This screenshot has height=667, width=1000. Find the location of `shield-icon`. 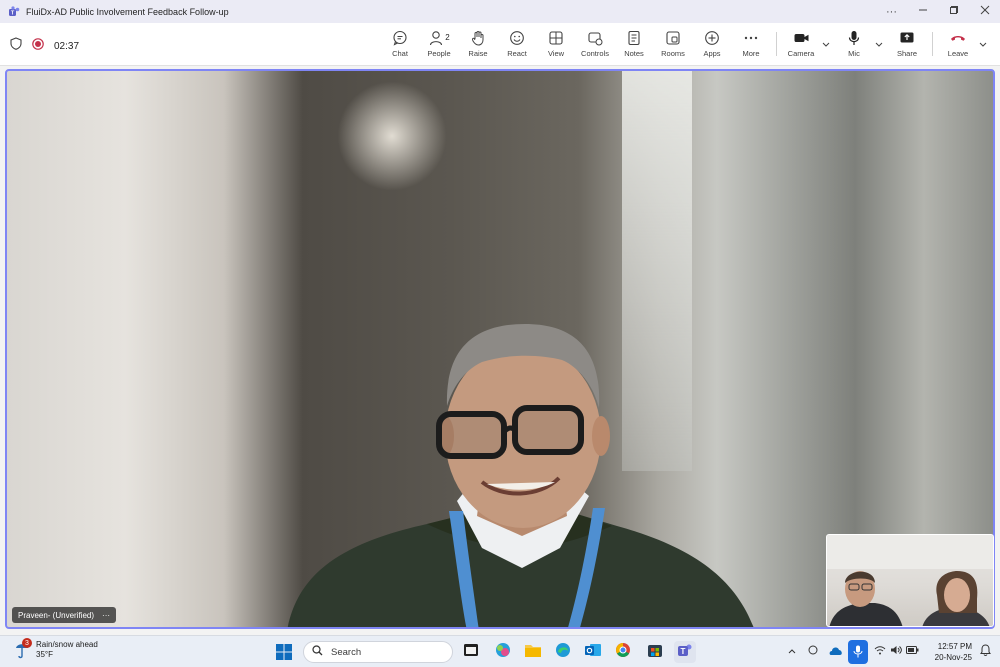

shield-icon is located at coordinates (16, 46).